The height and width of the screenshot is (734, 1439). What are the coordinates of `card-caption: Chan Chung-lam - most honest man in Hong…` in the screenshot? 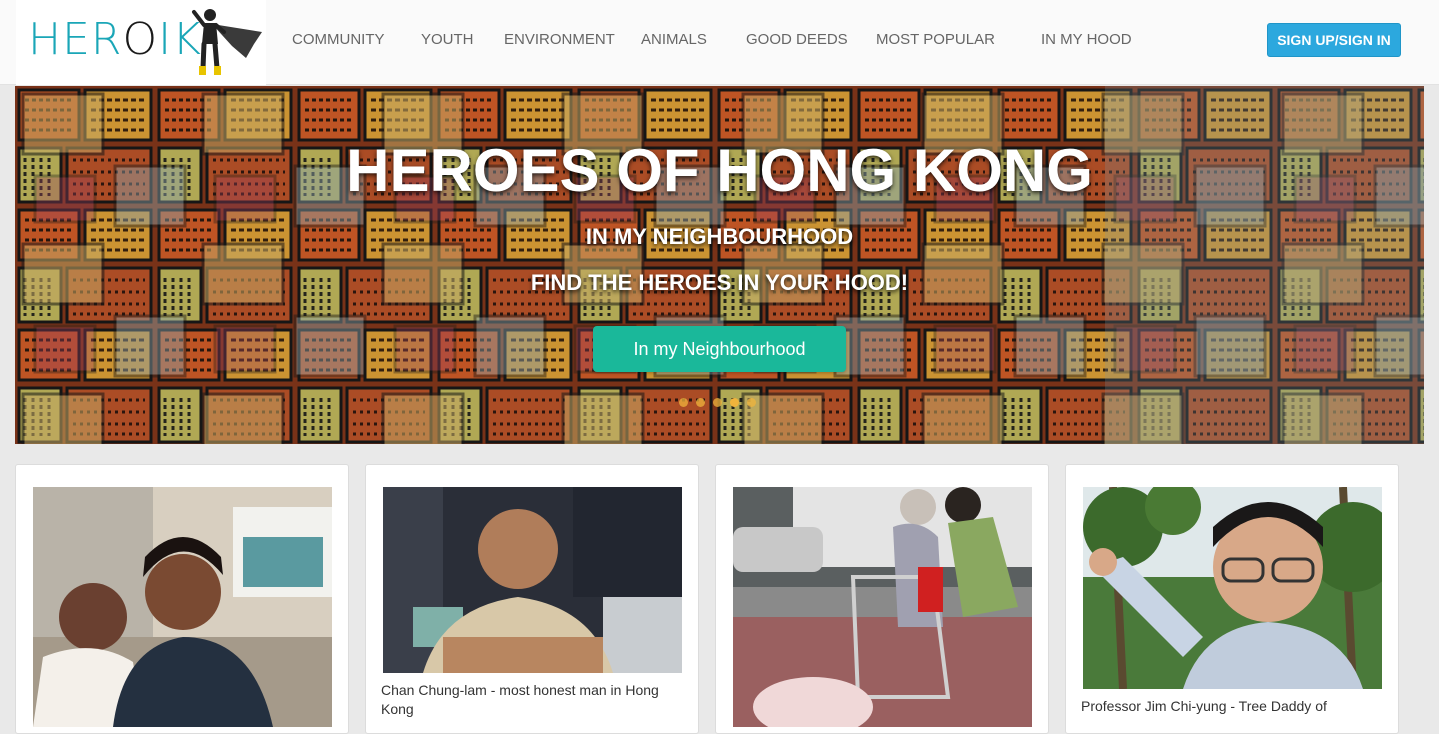 It's located at (526, 700).